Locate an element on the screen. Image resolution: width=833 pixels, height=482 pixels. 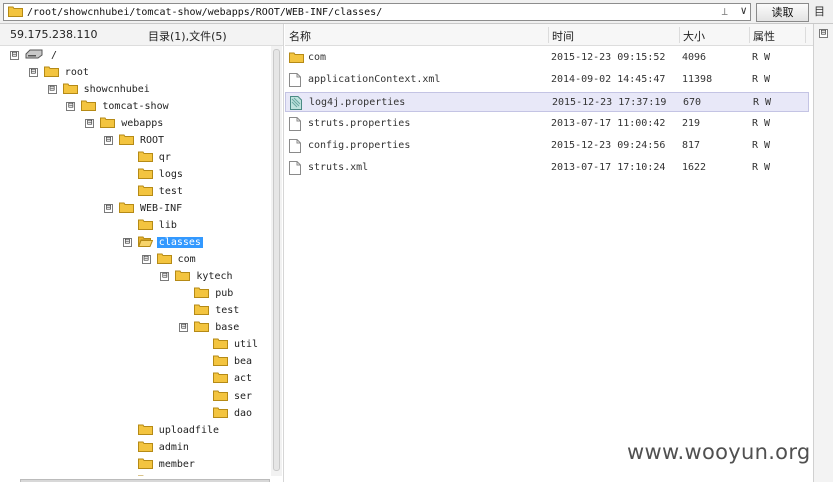
file-size: 817 is located at coordinates (691, 145).